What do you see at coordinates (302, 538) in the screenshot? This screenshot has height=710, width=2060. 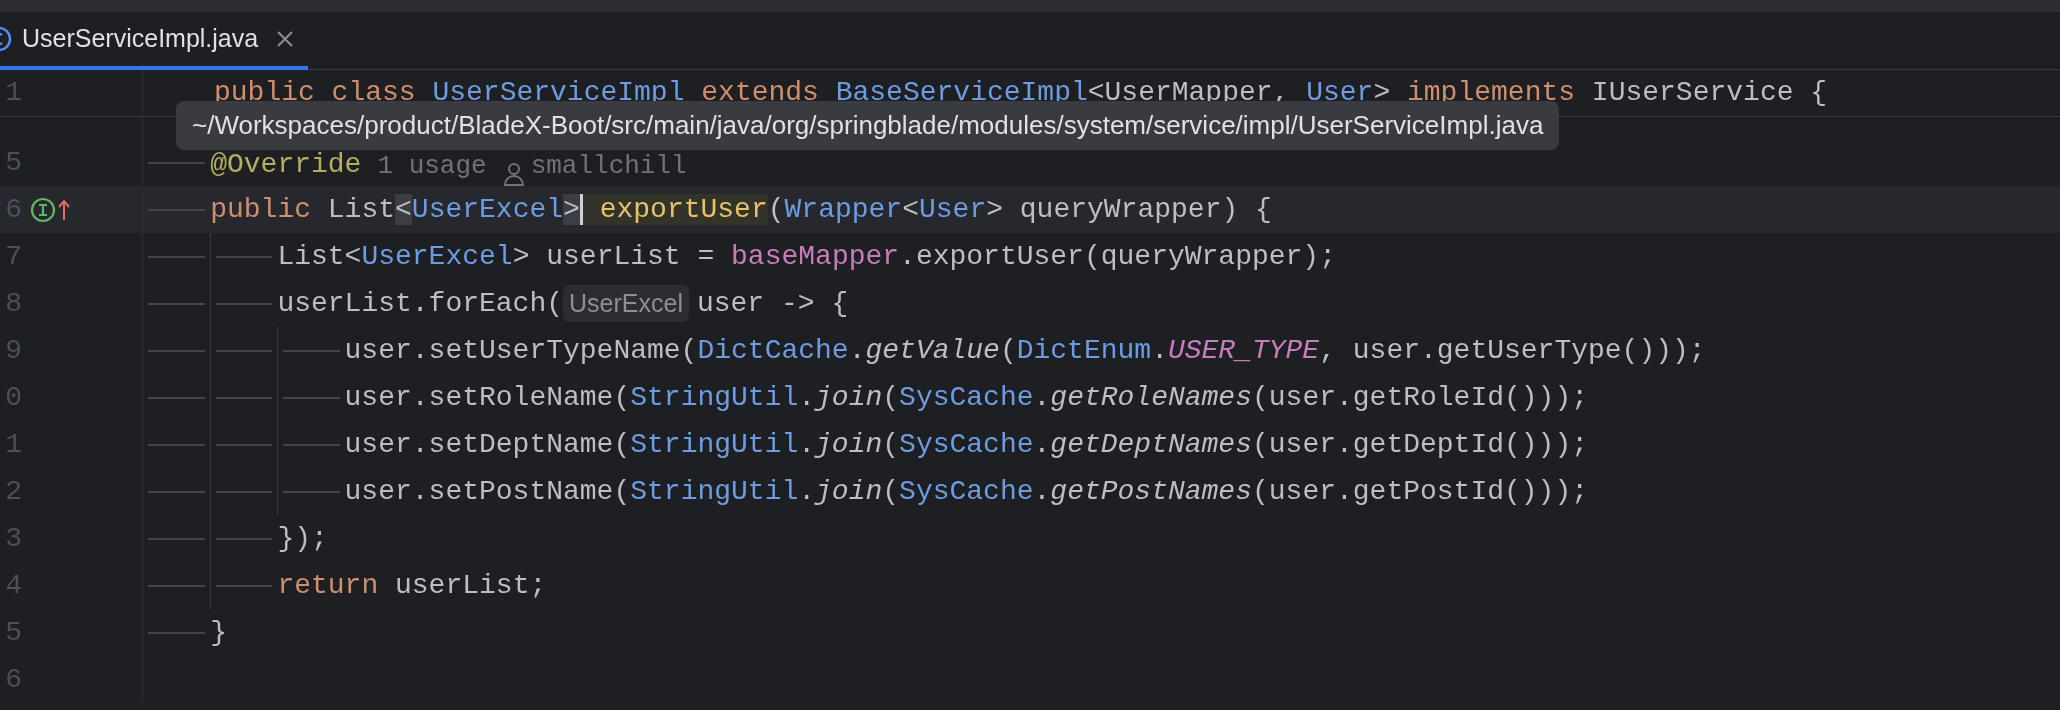 I see `code-text: });` at bounding box center [302, 538].